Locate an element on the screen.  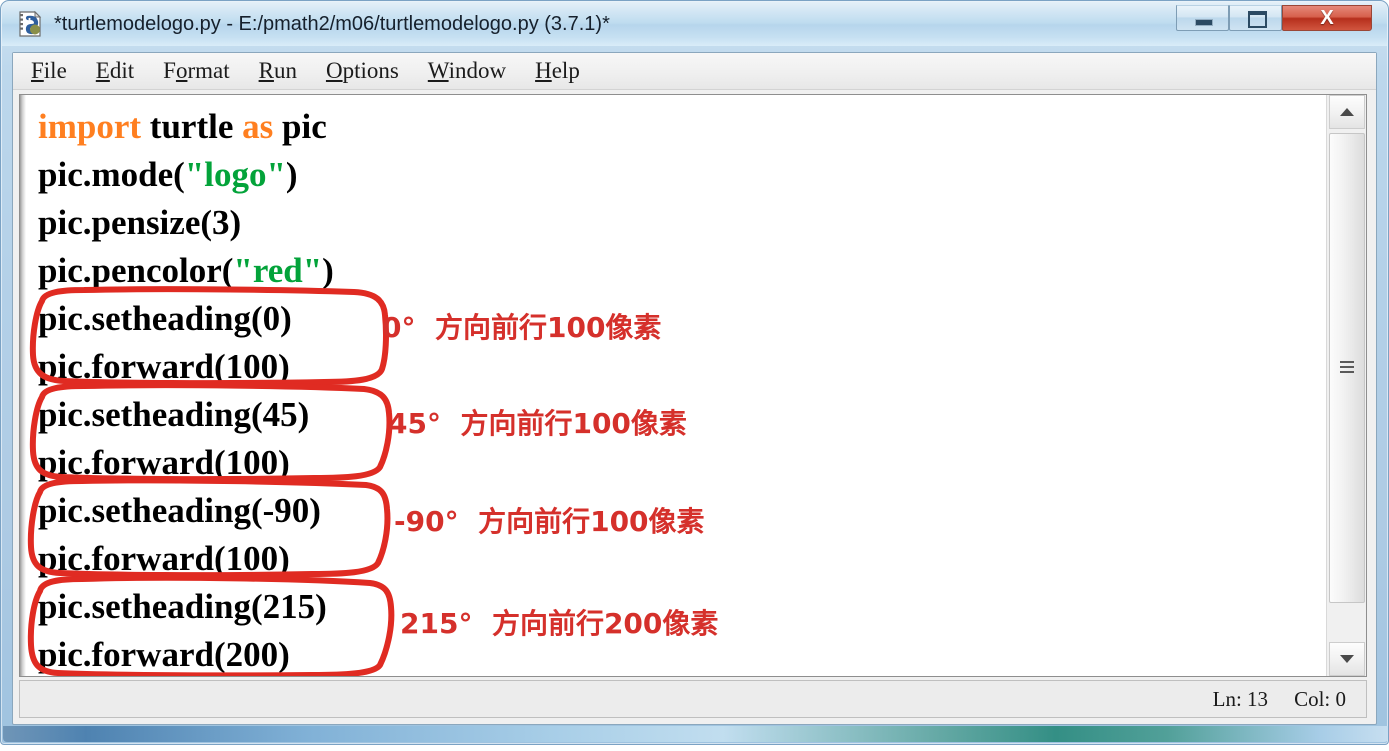
code-line-1: import turtle as pic is located at coordinates (182, 127).